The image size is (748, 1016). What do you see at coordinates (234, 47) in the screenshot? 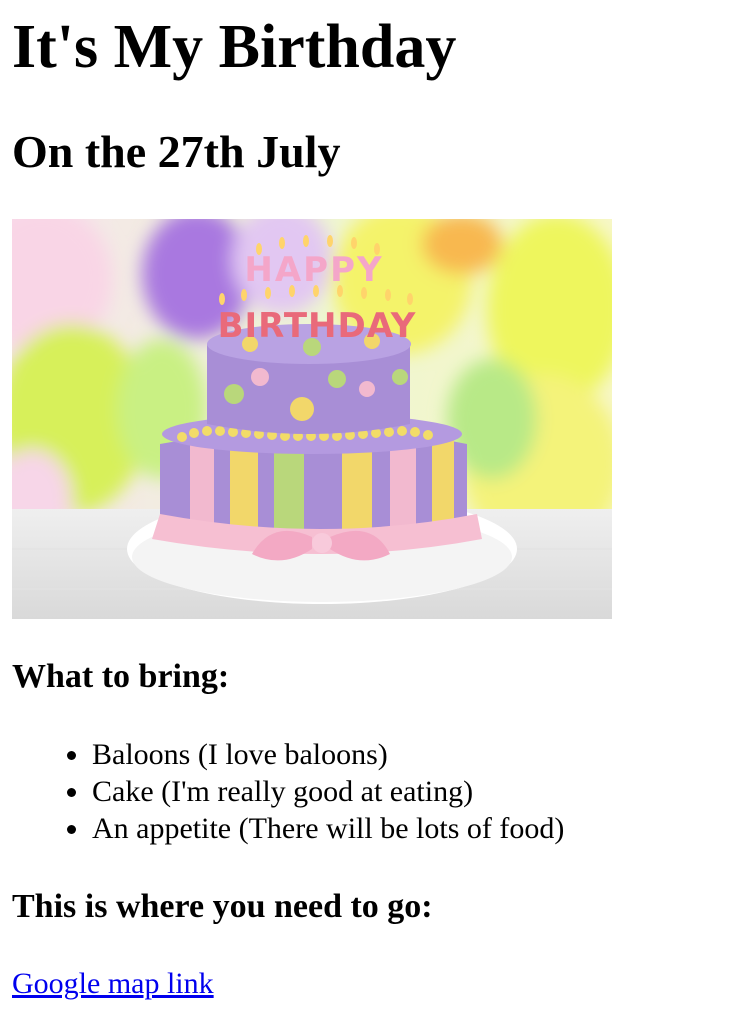
I see `page-title: It's My Birthday` at bounding box center [234, 47].